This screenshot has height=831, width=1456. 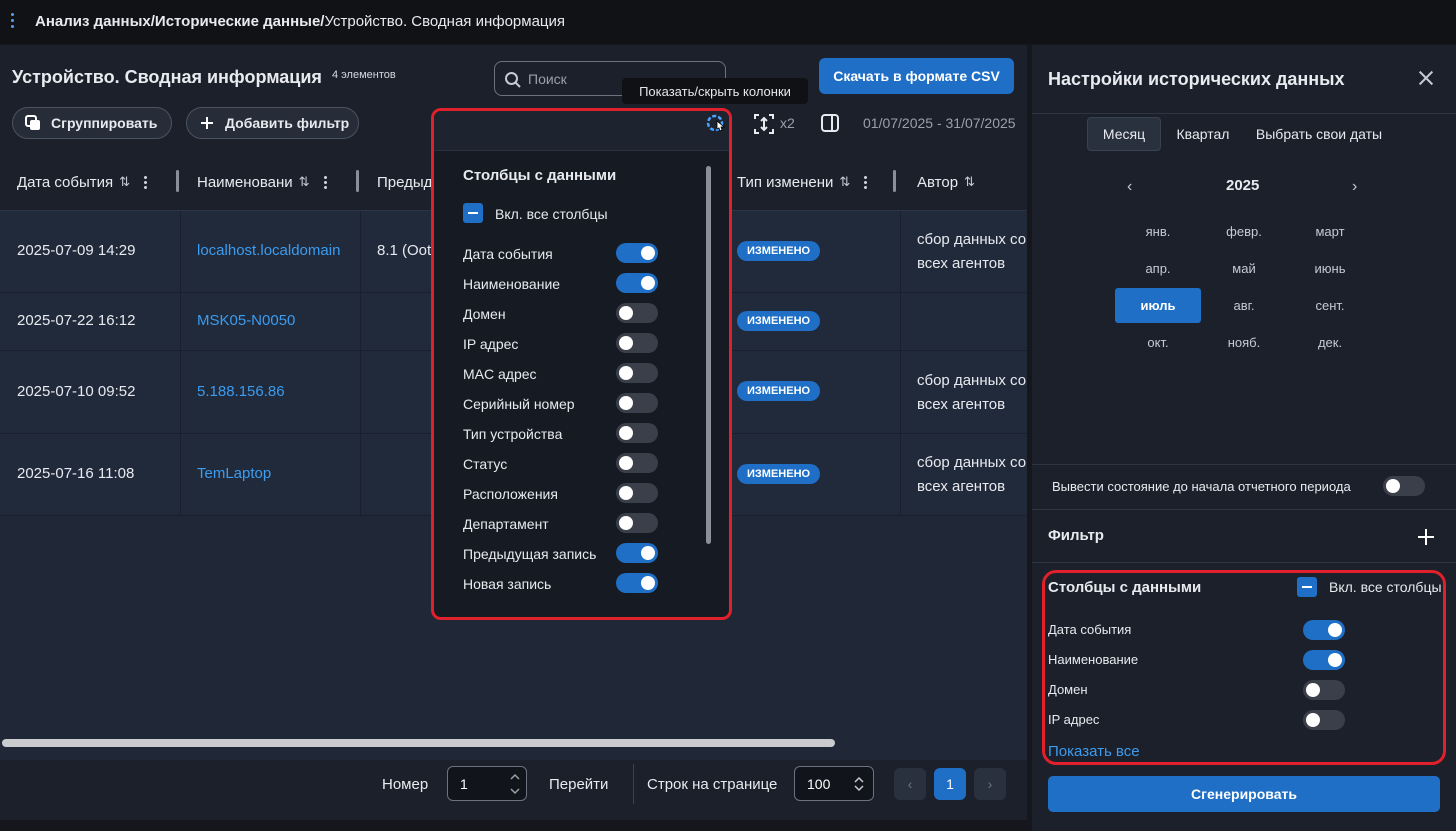 I want to click on add-filter-plus-icon, so click(x=1426, y=537).